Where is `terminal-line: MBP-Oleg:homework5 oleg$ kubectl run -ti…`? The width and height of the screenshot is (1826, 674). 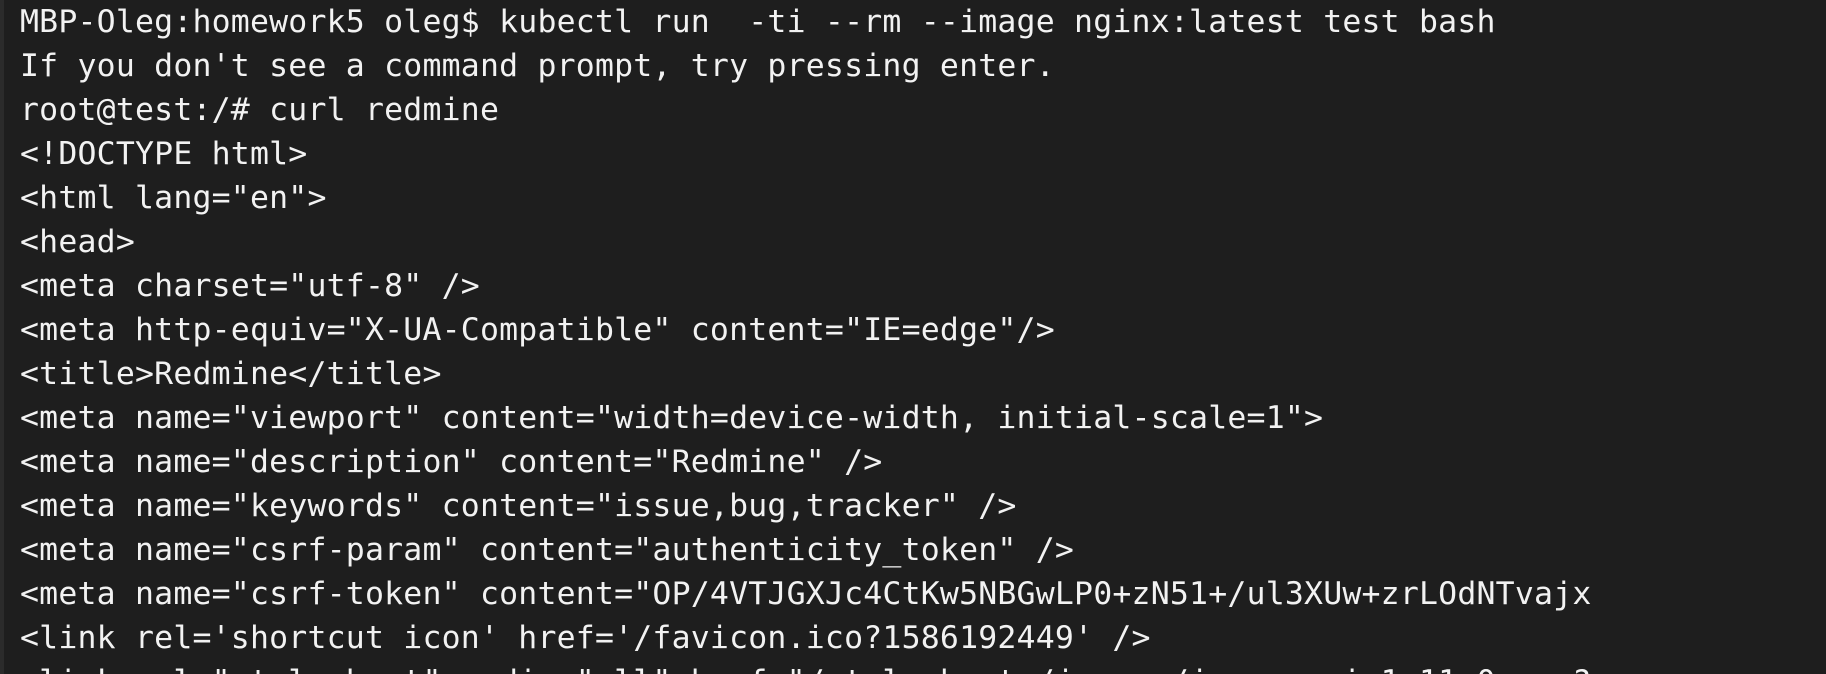 terminal-line: MBP-Oleg:homework5 oleg$ kubectl run -ti… is located at coordinates (758, 22).